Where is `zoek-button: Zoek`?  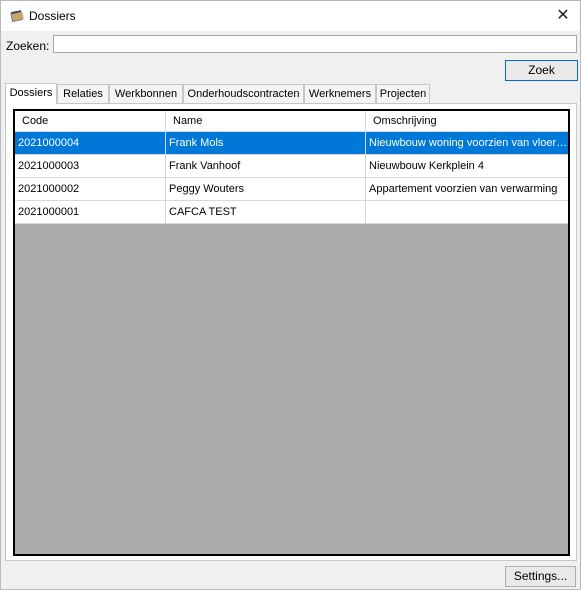 zoek-button: Zoek is located at coordinates (541, 70).